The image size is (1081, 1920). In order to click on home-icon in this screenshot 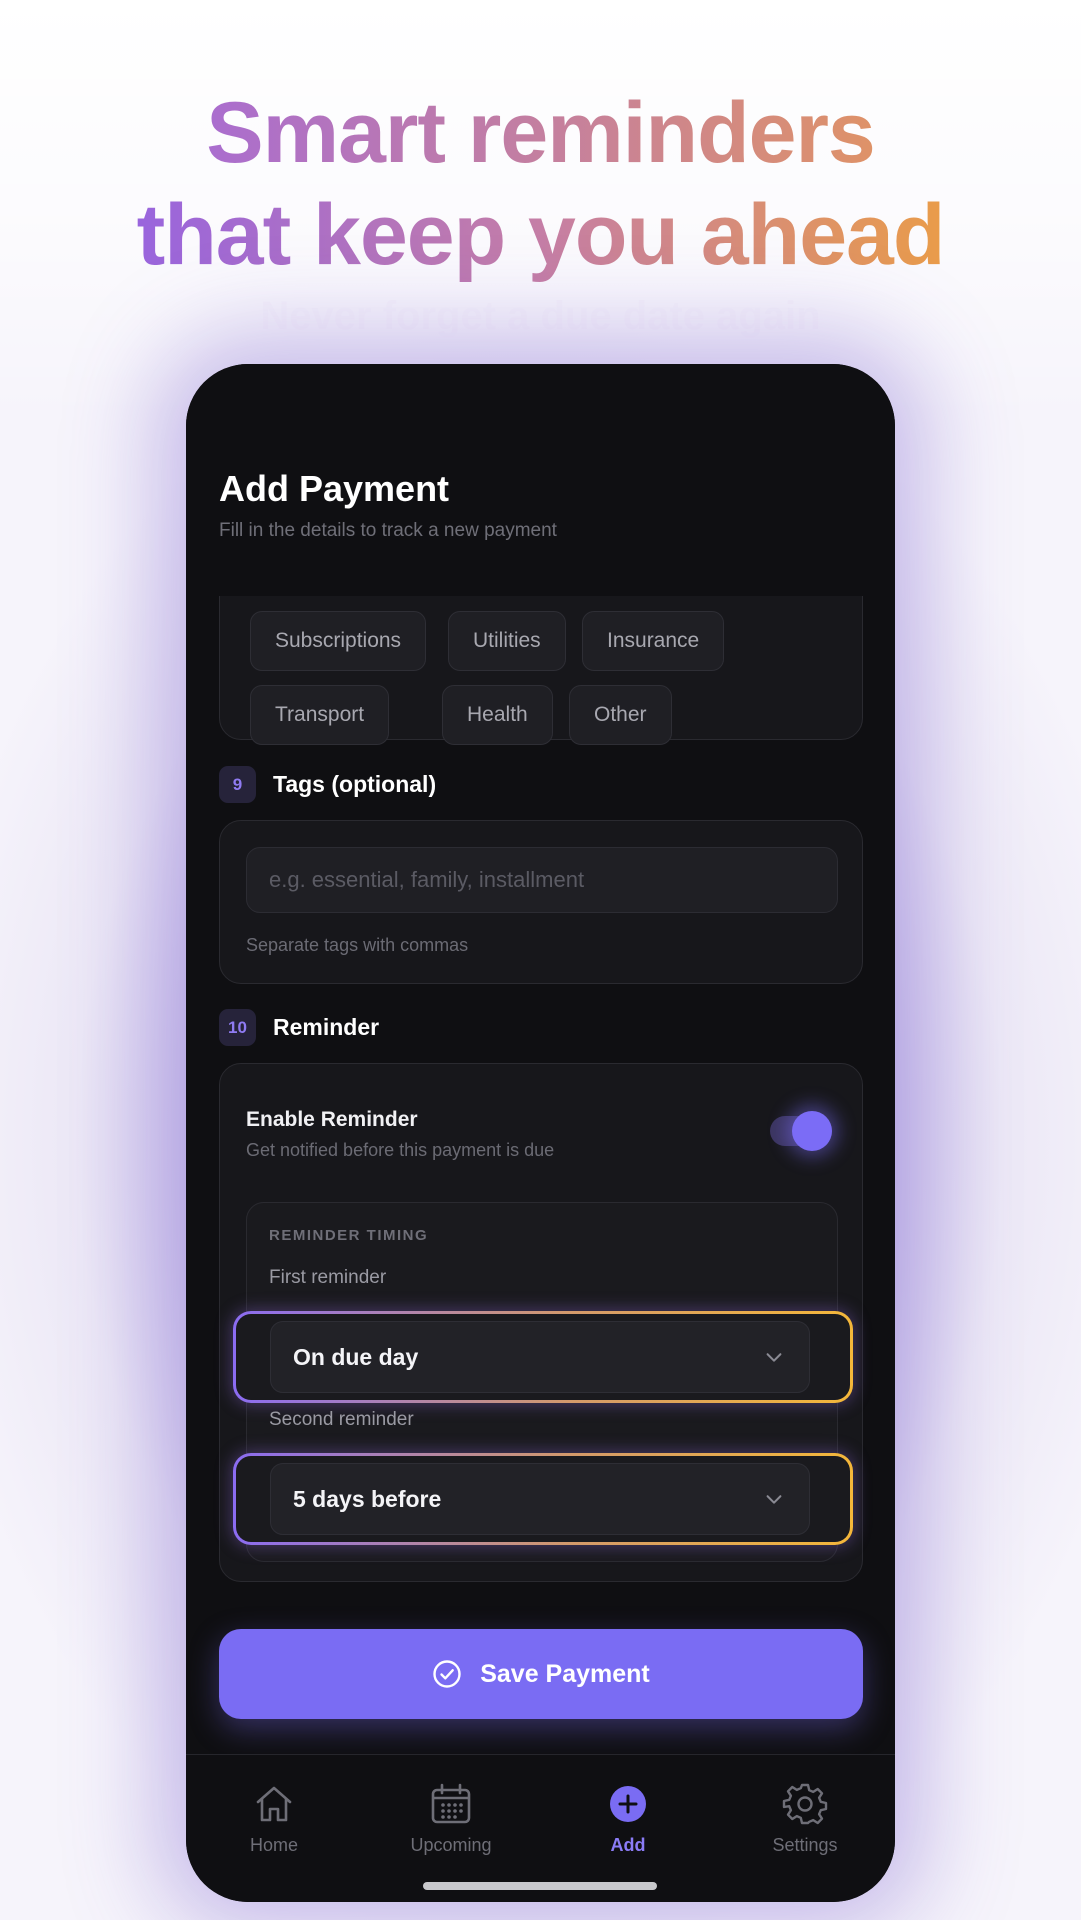, I will do `click(274, 1804)`.